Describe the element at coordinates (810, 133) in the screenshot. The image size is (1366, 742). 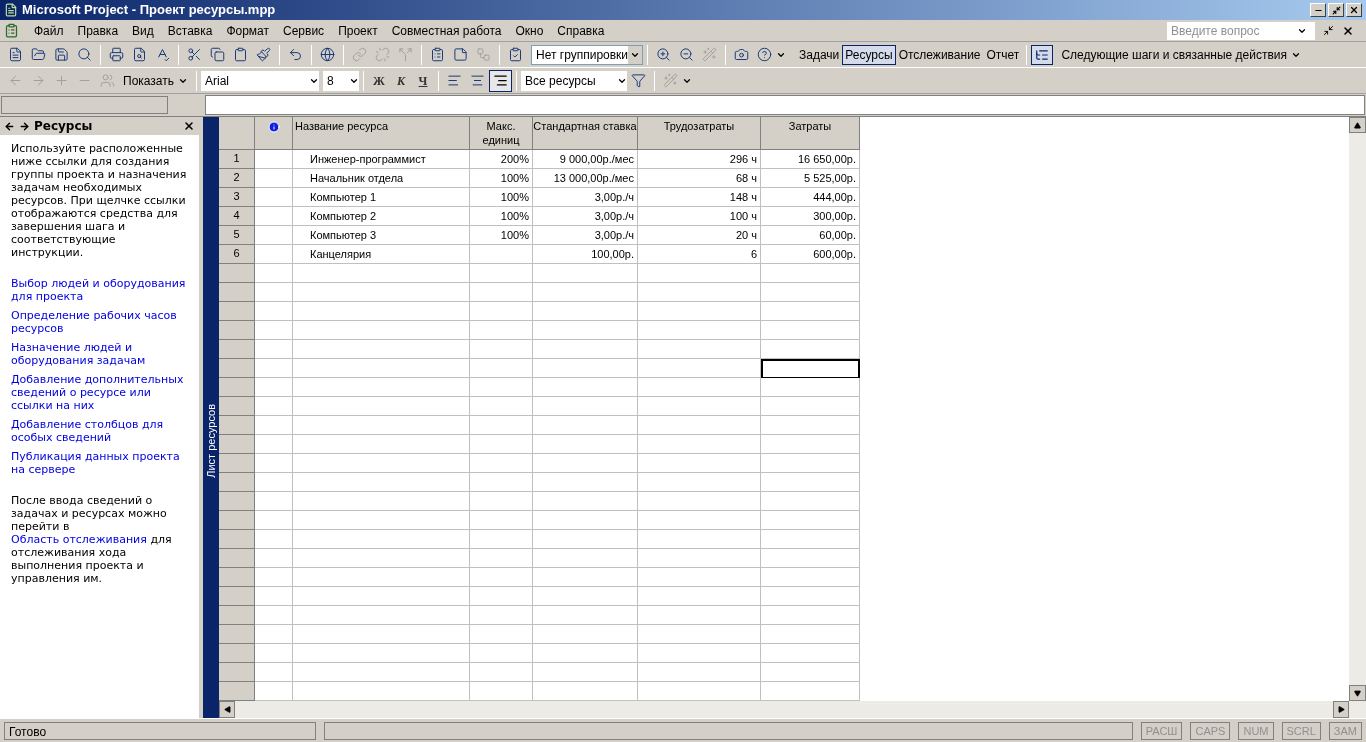
I see `column-header: Затраты` at that location.